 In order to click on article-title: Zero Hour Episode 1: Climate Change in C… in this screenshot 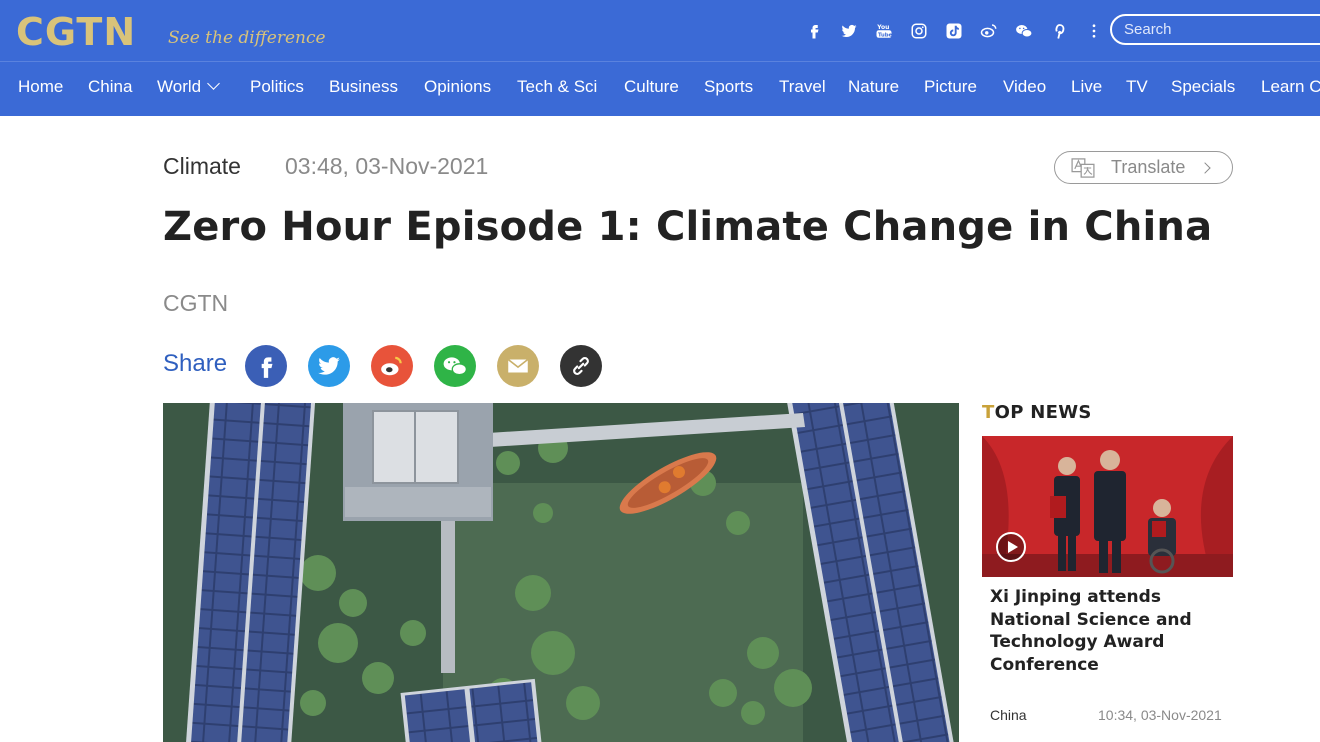, I will do `click(688, 227)`.